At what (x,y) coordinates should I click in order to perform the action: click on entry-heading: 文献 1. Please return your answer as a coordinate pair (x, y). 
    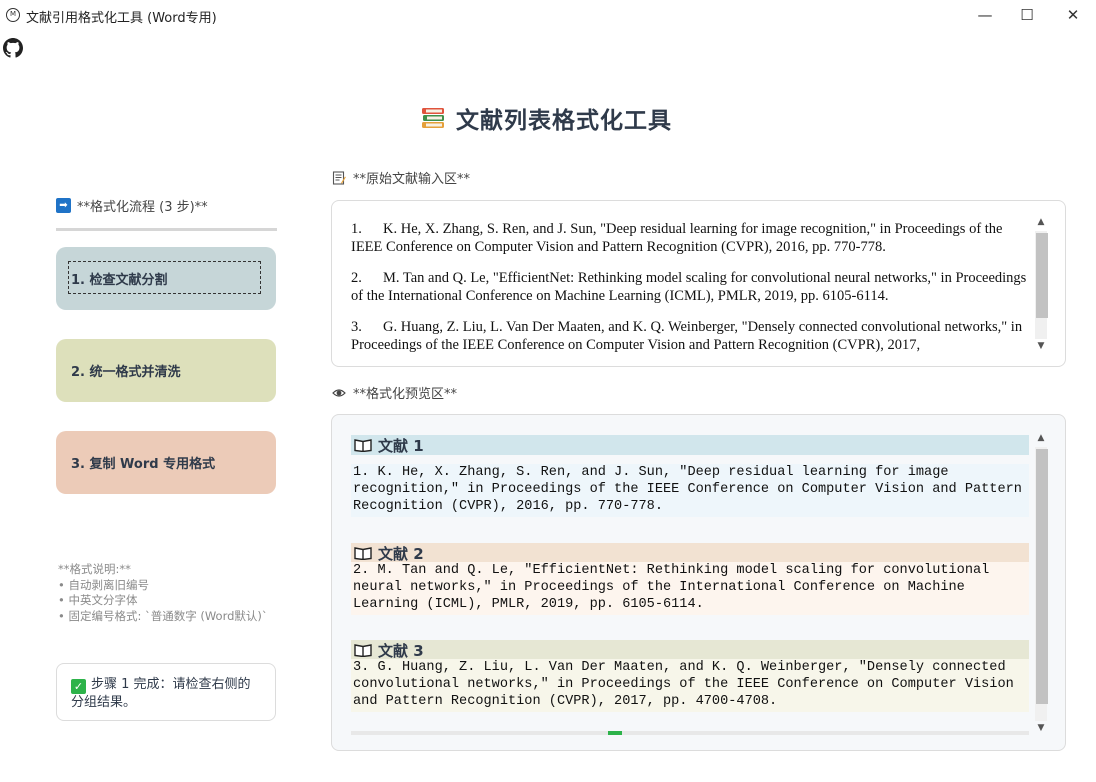
    Looking at the image, I should click on (690, 445).